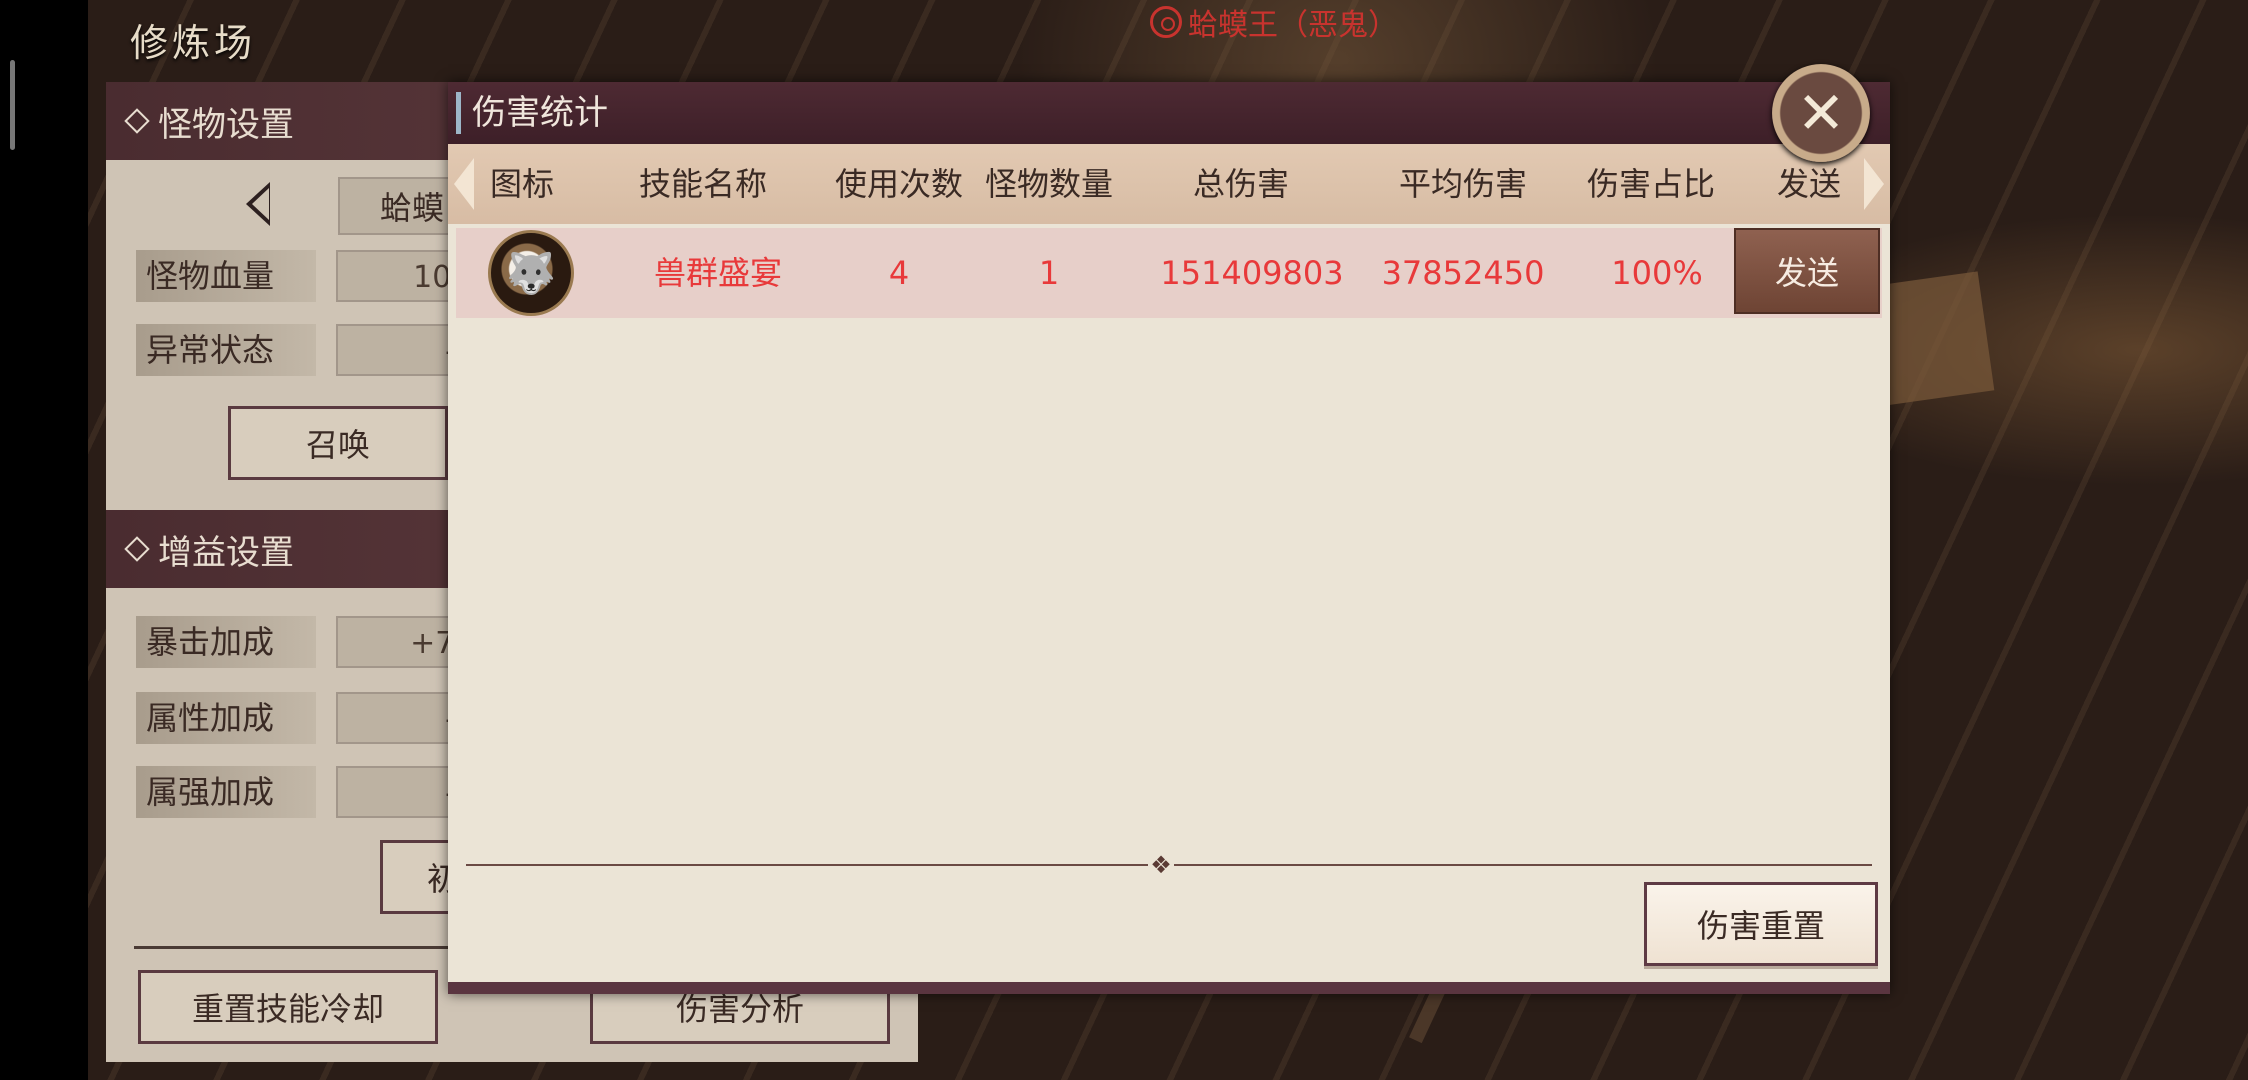 The height and width of the screenshot is (1080, 2248). I want to click on dialog-title: 伤害统计, so click(540, 113).